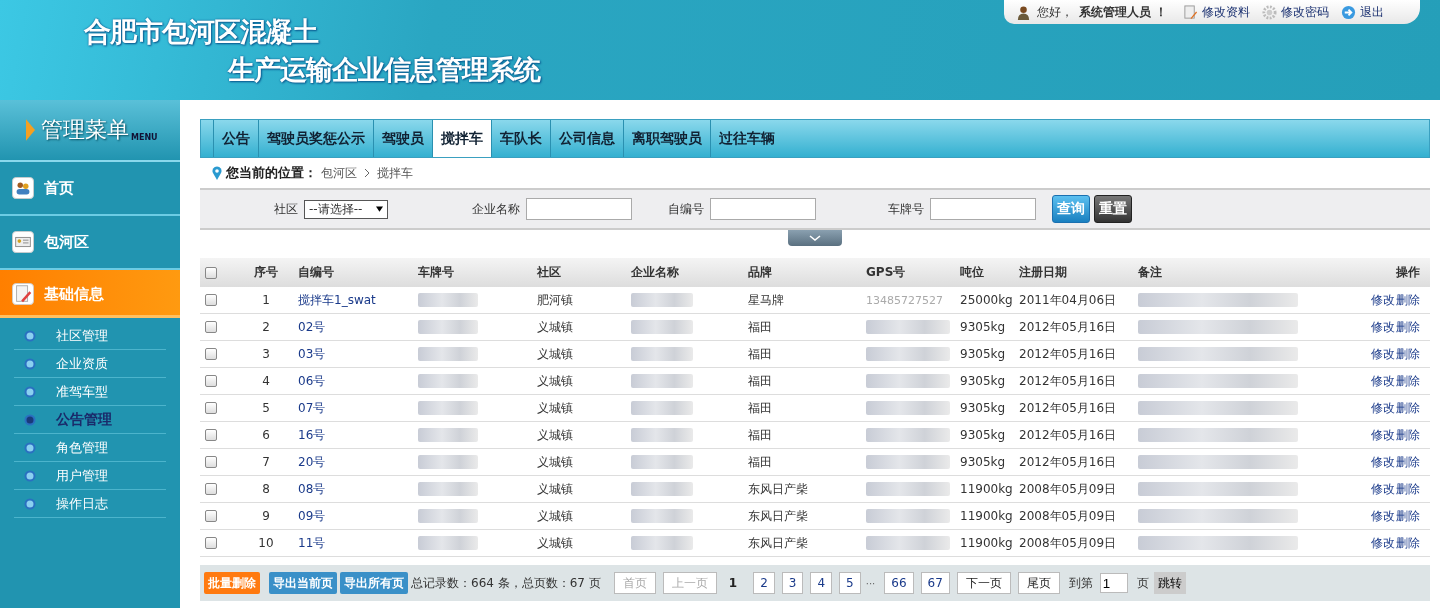 The height and width of the screenshot is (608, 1440). Describe the element at coordinates (374, 583) in the screenshot. I see `export-button: 导出所有页` at that location.